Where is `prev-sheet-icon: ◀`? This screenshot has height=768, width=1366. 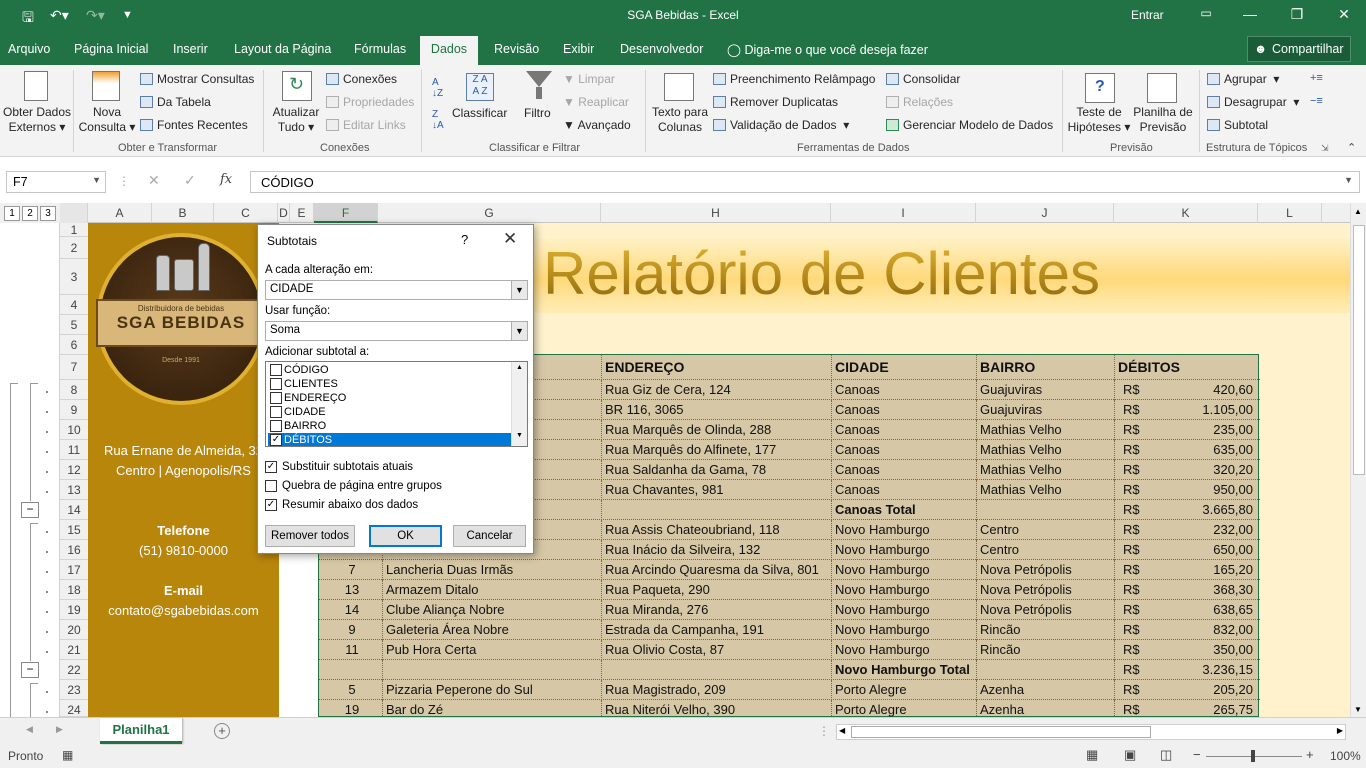
prev-sheet-icon: ◀ is located at coordinates (29, 729).